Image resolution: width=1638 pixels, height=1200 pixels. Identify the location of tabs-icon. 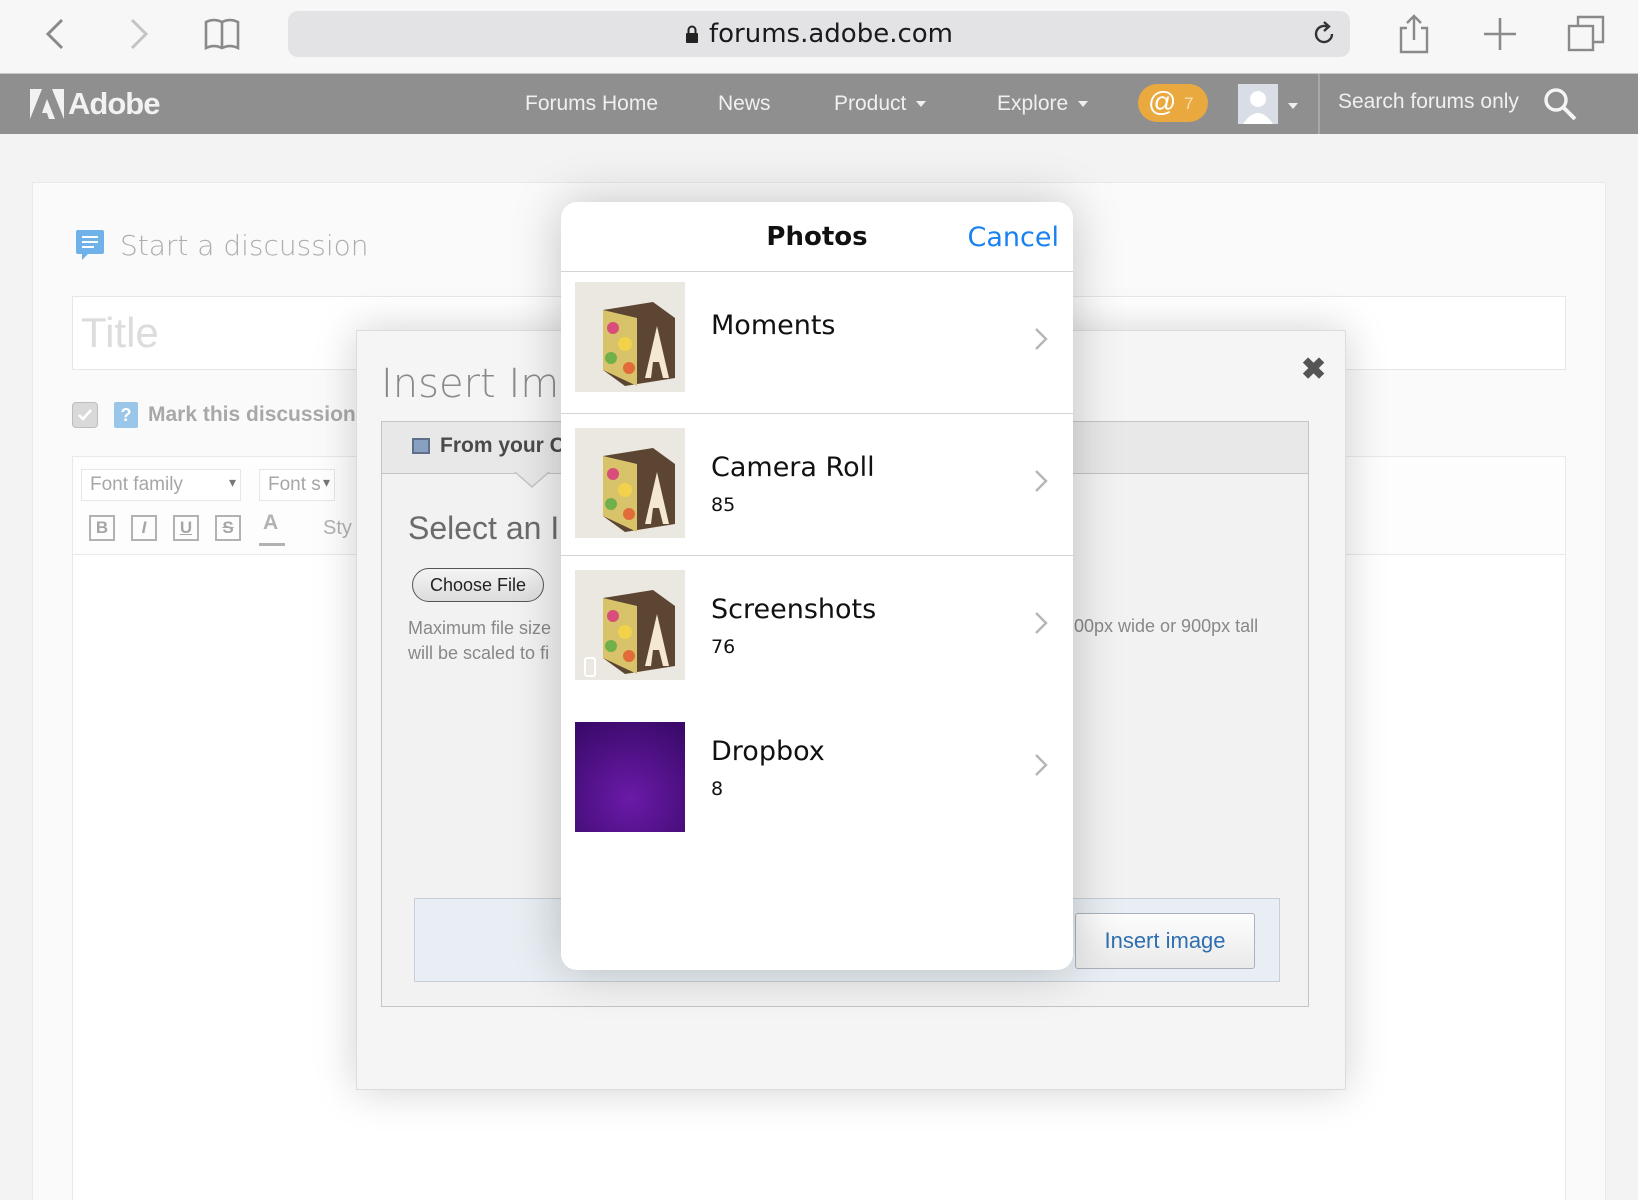
(1586, 34).